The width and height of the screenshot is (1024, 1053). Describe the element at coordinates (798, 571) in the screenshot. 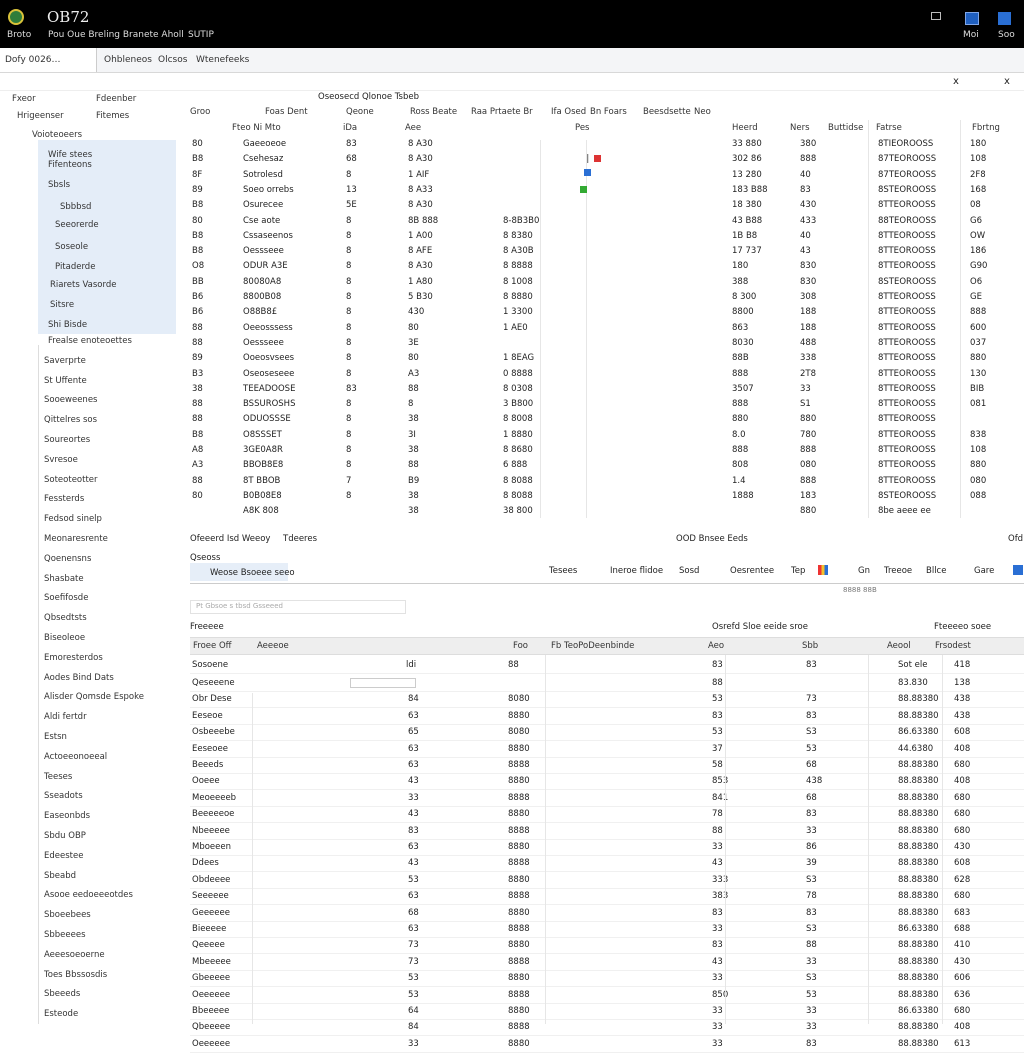

I see `toolbar-item: Tep` at that location.